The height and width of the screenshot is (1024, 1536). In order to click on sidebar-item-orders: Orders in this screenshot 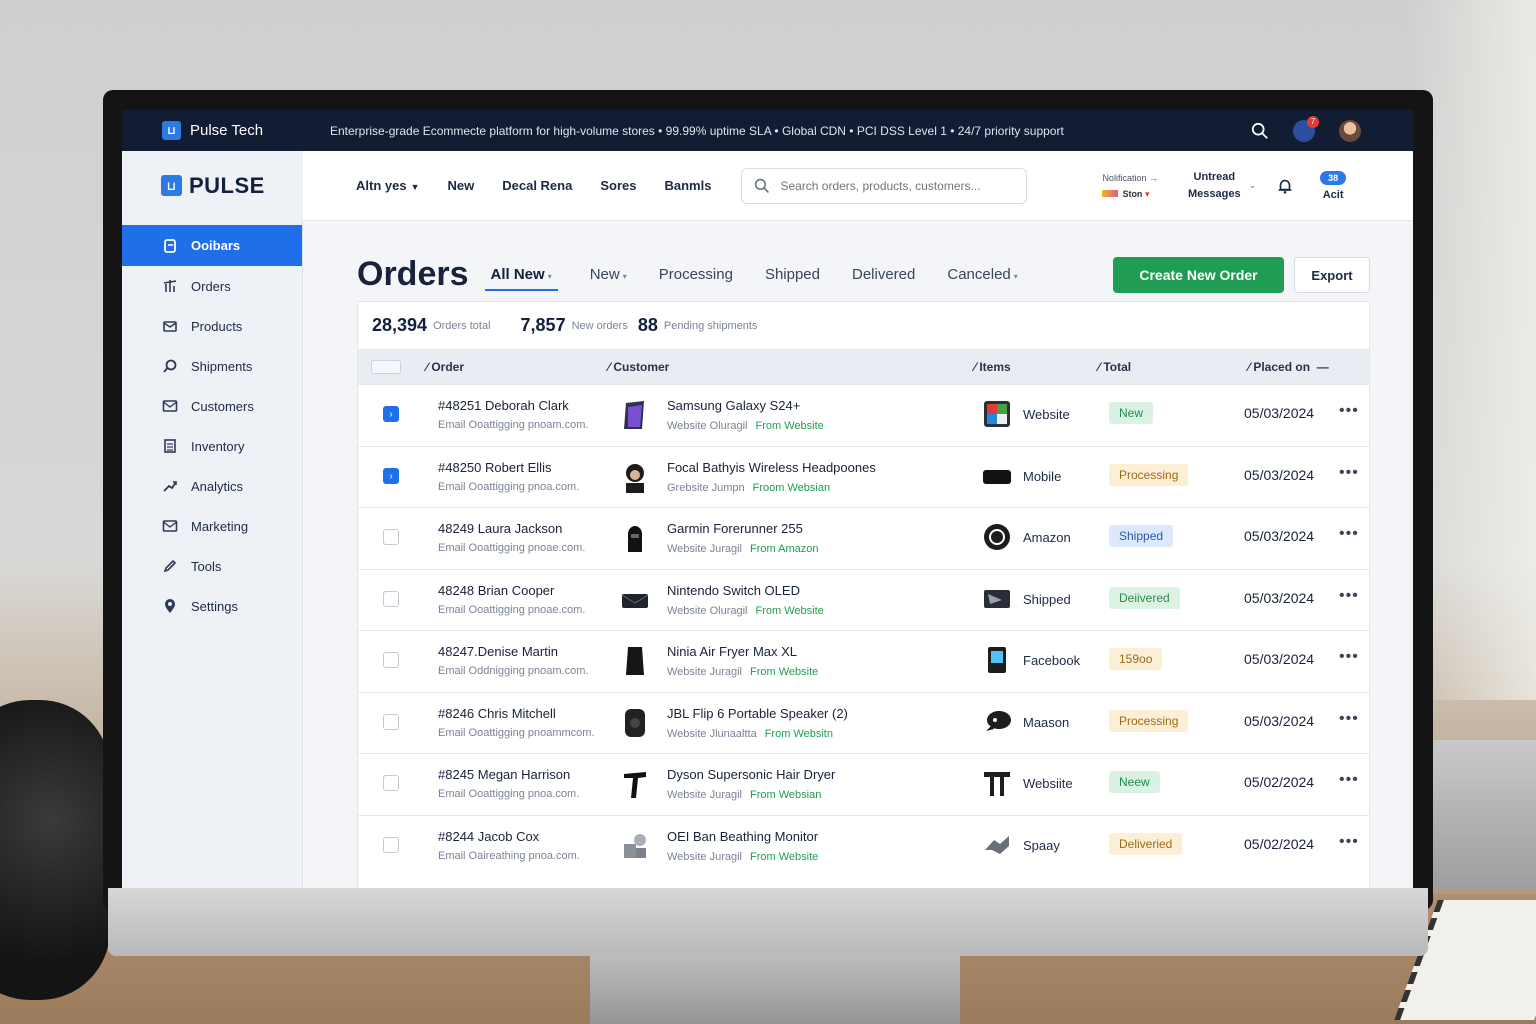, I will do `click(212, 286)`.